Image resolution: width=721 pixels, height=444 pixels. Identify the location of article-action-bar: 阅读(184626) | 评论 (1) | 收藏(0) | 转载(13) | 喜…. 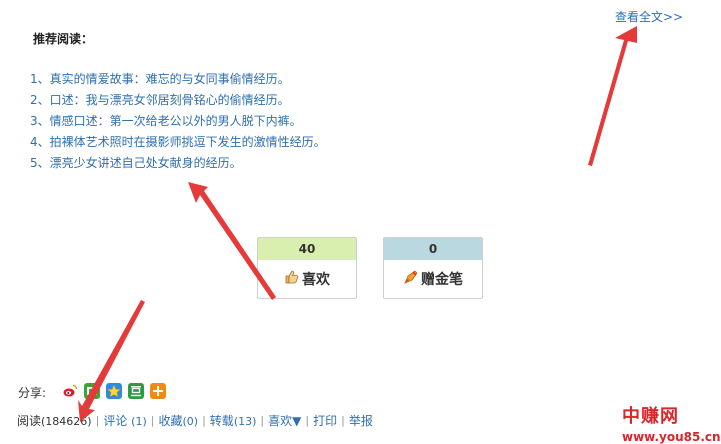
(195, 420).